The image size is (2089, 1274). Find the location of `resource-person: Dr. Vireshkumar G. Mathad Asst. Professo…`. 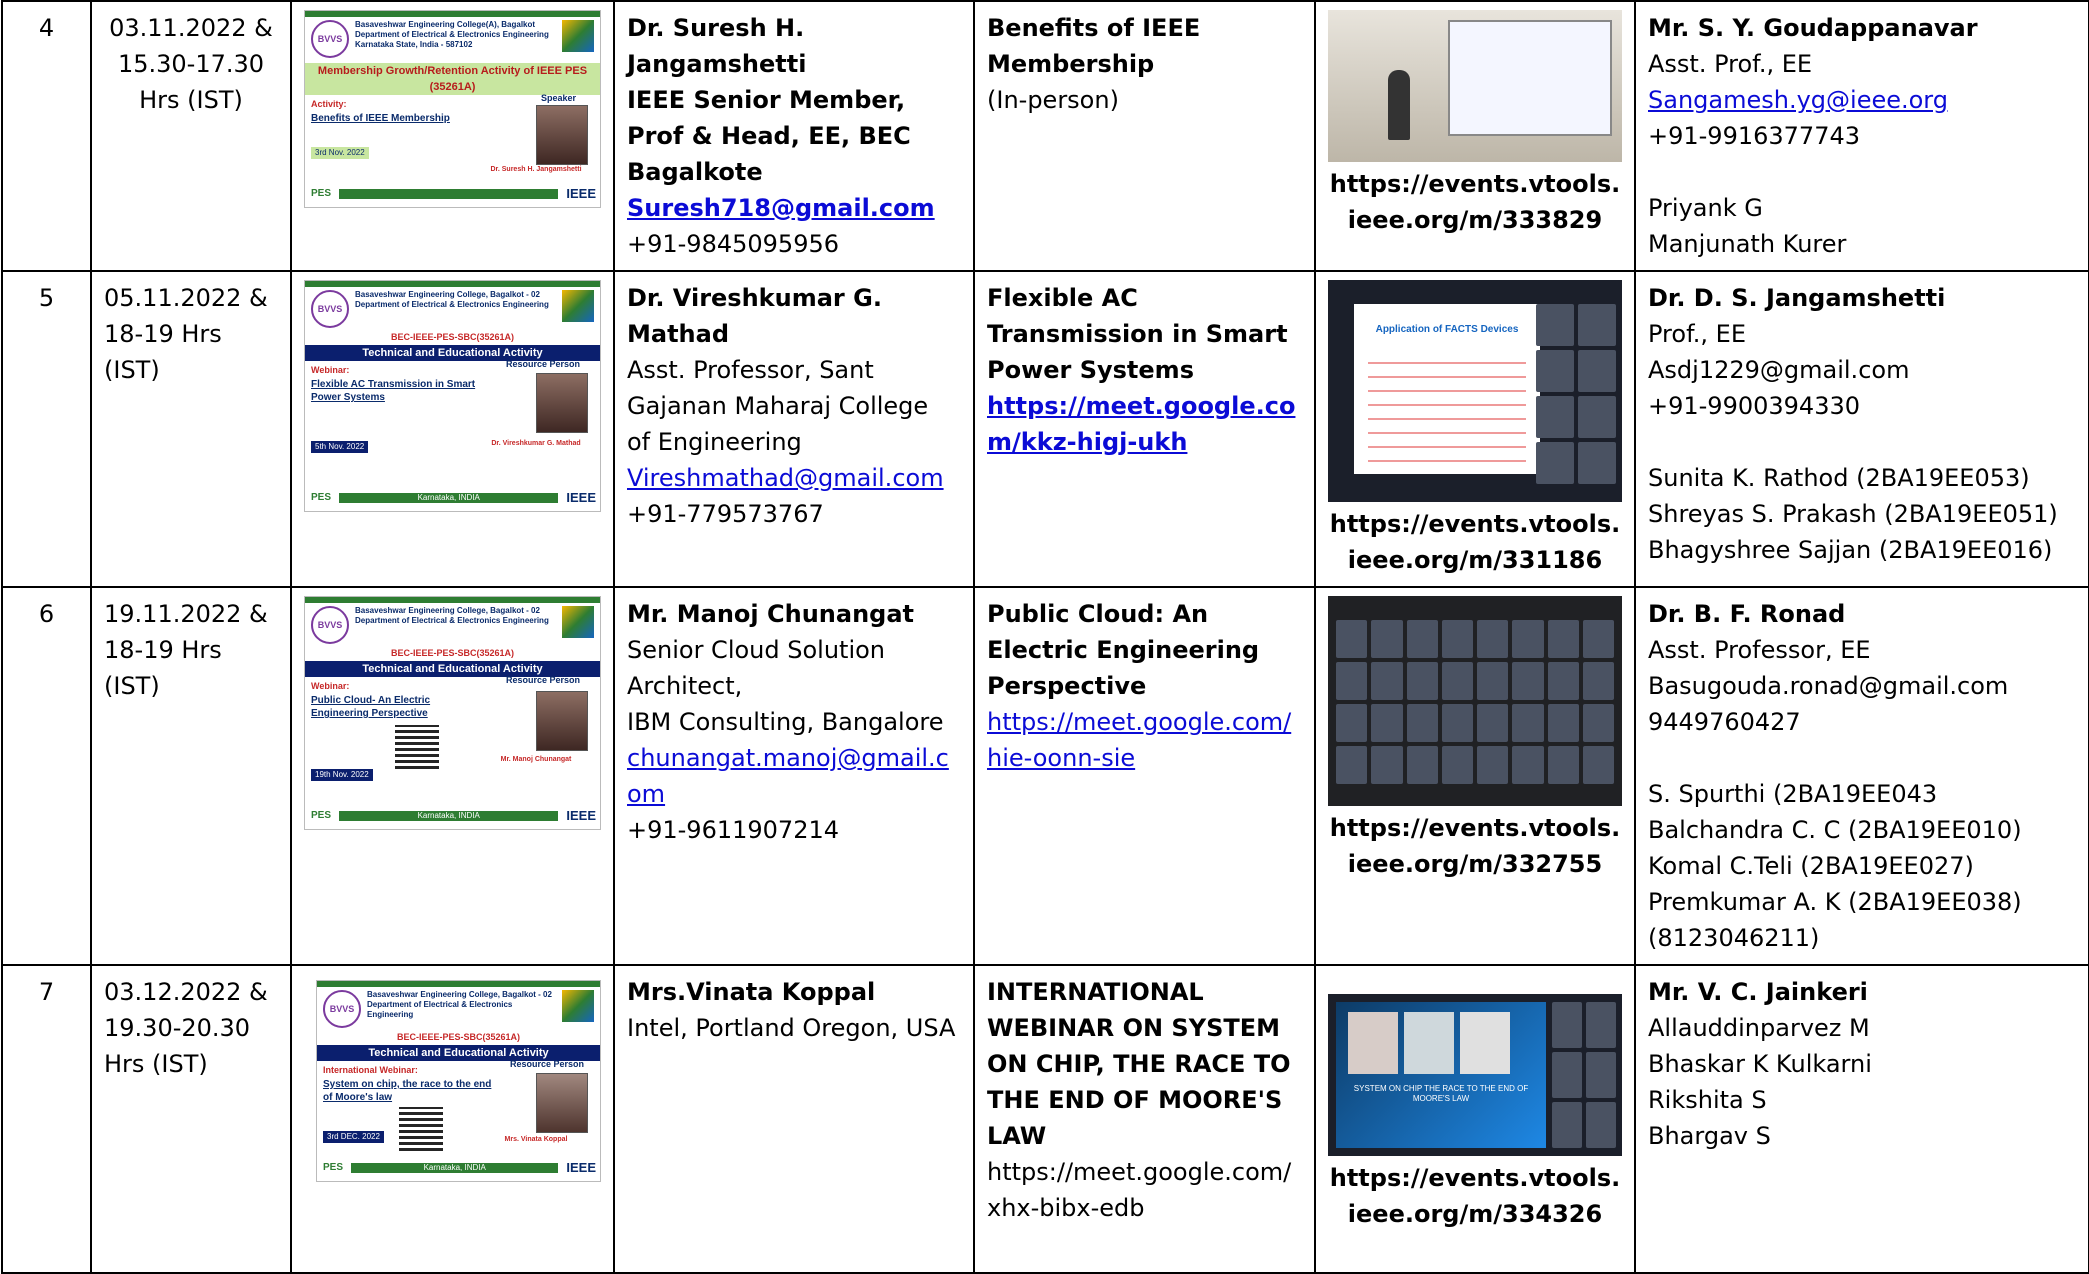

resource-person: Dr. Vireshkumar G. Mathad Asst. Professo… is located at coordinates (794, 429).